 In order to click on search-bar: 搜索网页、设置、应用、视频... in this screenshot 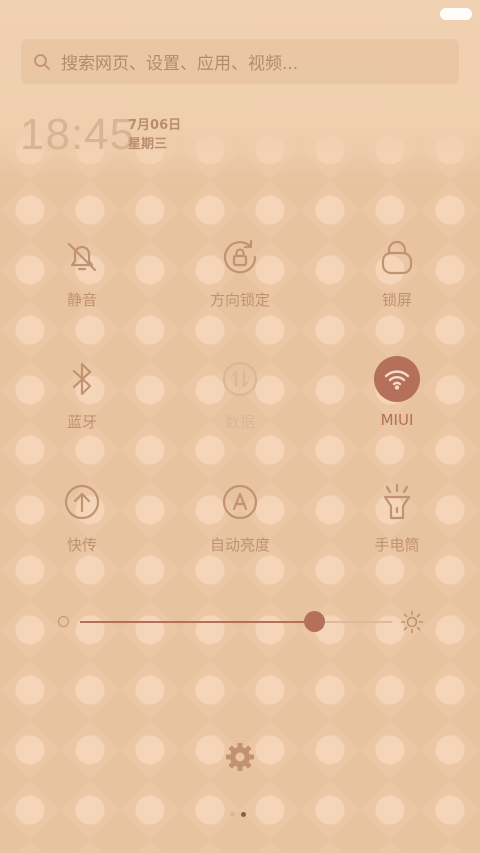, I will do `click(240, 61)`.